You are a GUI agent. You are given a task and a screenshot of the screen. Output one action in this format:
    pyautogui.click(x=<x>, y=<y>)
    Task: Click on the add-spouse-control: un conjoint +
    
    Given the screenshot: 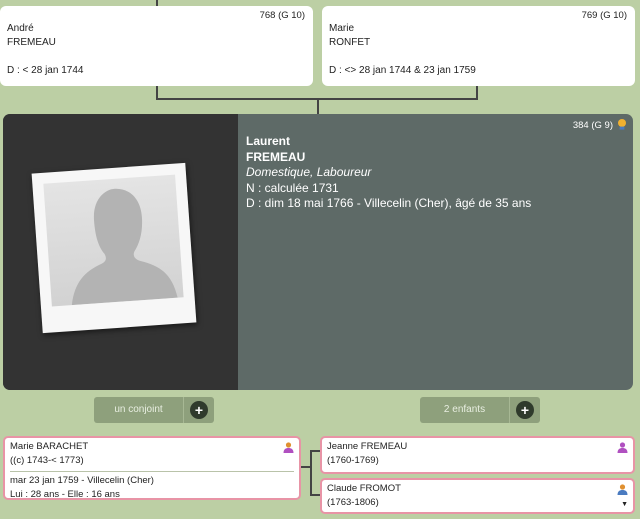 What is the action you would take?
    pyautogui.click(x=154, y=410)
    